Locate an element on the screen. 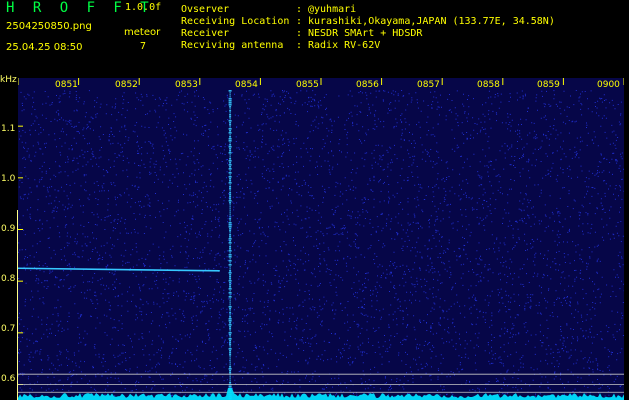 This screenshot has width=629, height=400. time-tick-label: 0858 is located at coordinates (488, 85).